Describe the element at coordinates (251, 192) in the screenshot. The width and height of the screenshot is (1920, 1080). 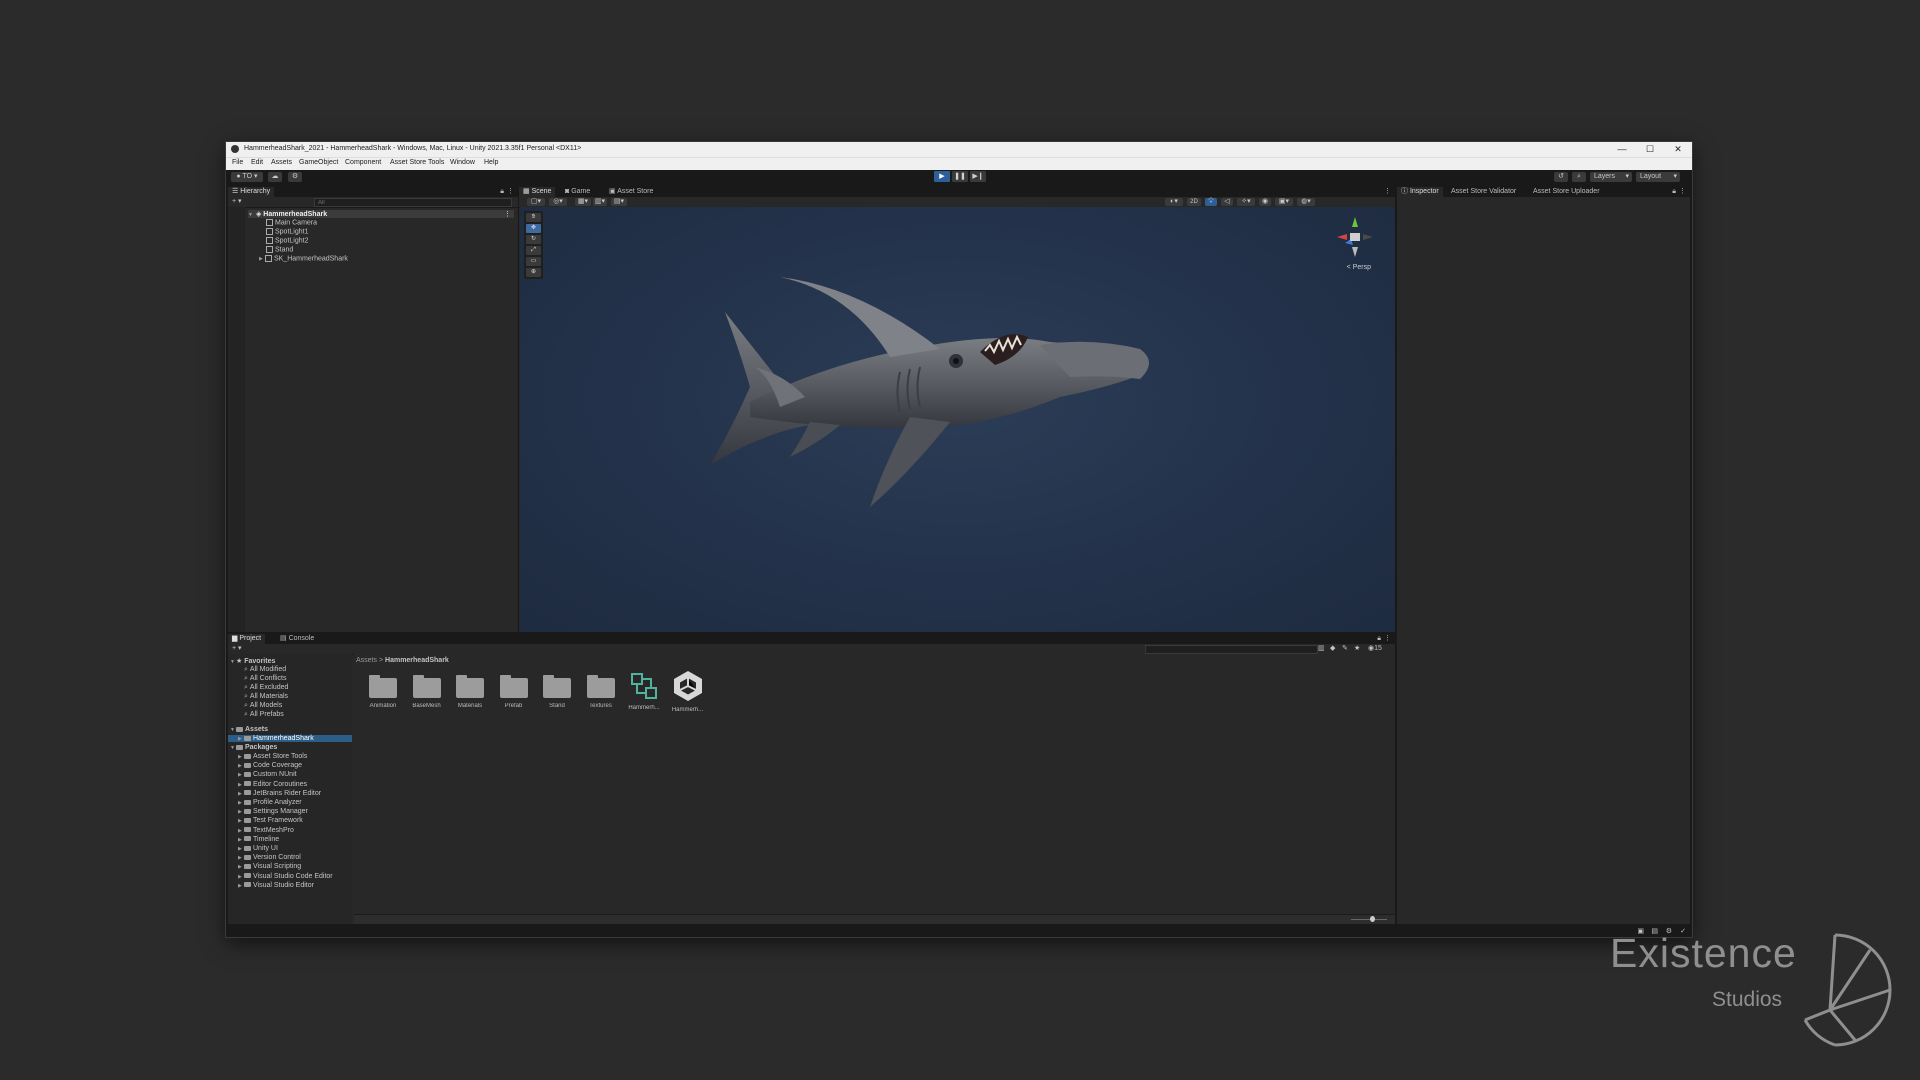
I see `tab-hierarchy: ☰ Hierarchy` at that location.